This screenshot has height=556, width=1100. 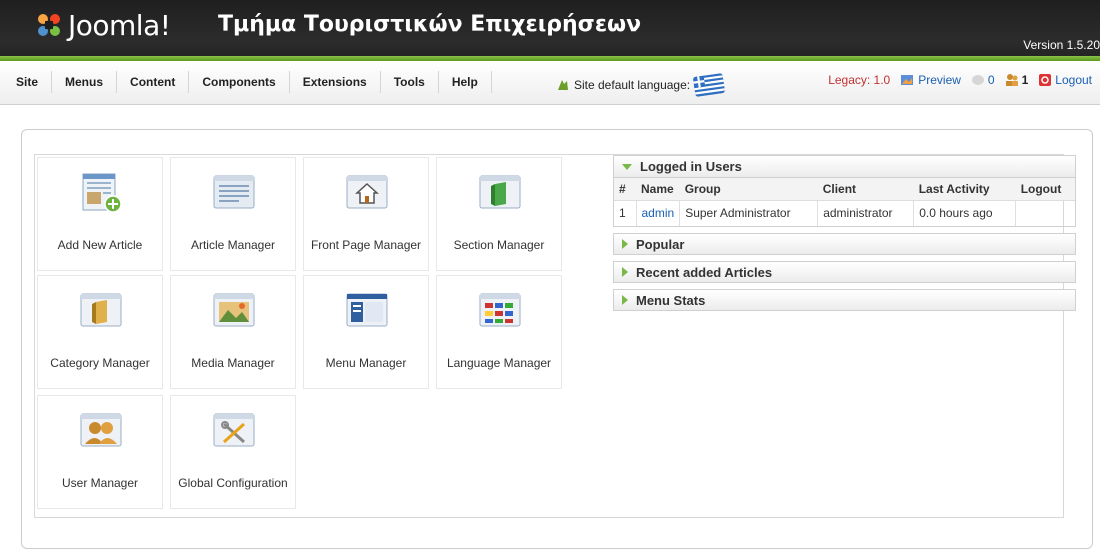 I want to click on tile-user-manager: User Manager, so click(x=100, y=452).